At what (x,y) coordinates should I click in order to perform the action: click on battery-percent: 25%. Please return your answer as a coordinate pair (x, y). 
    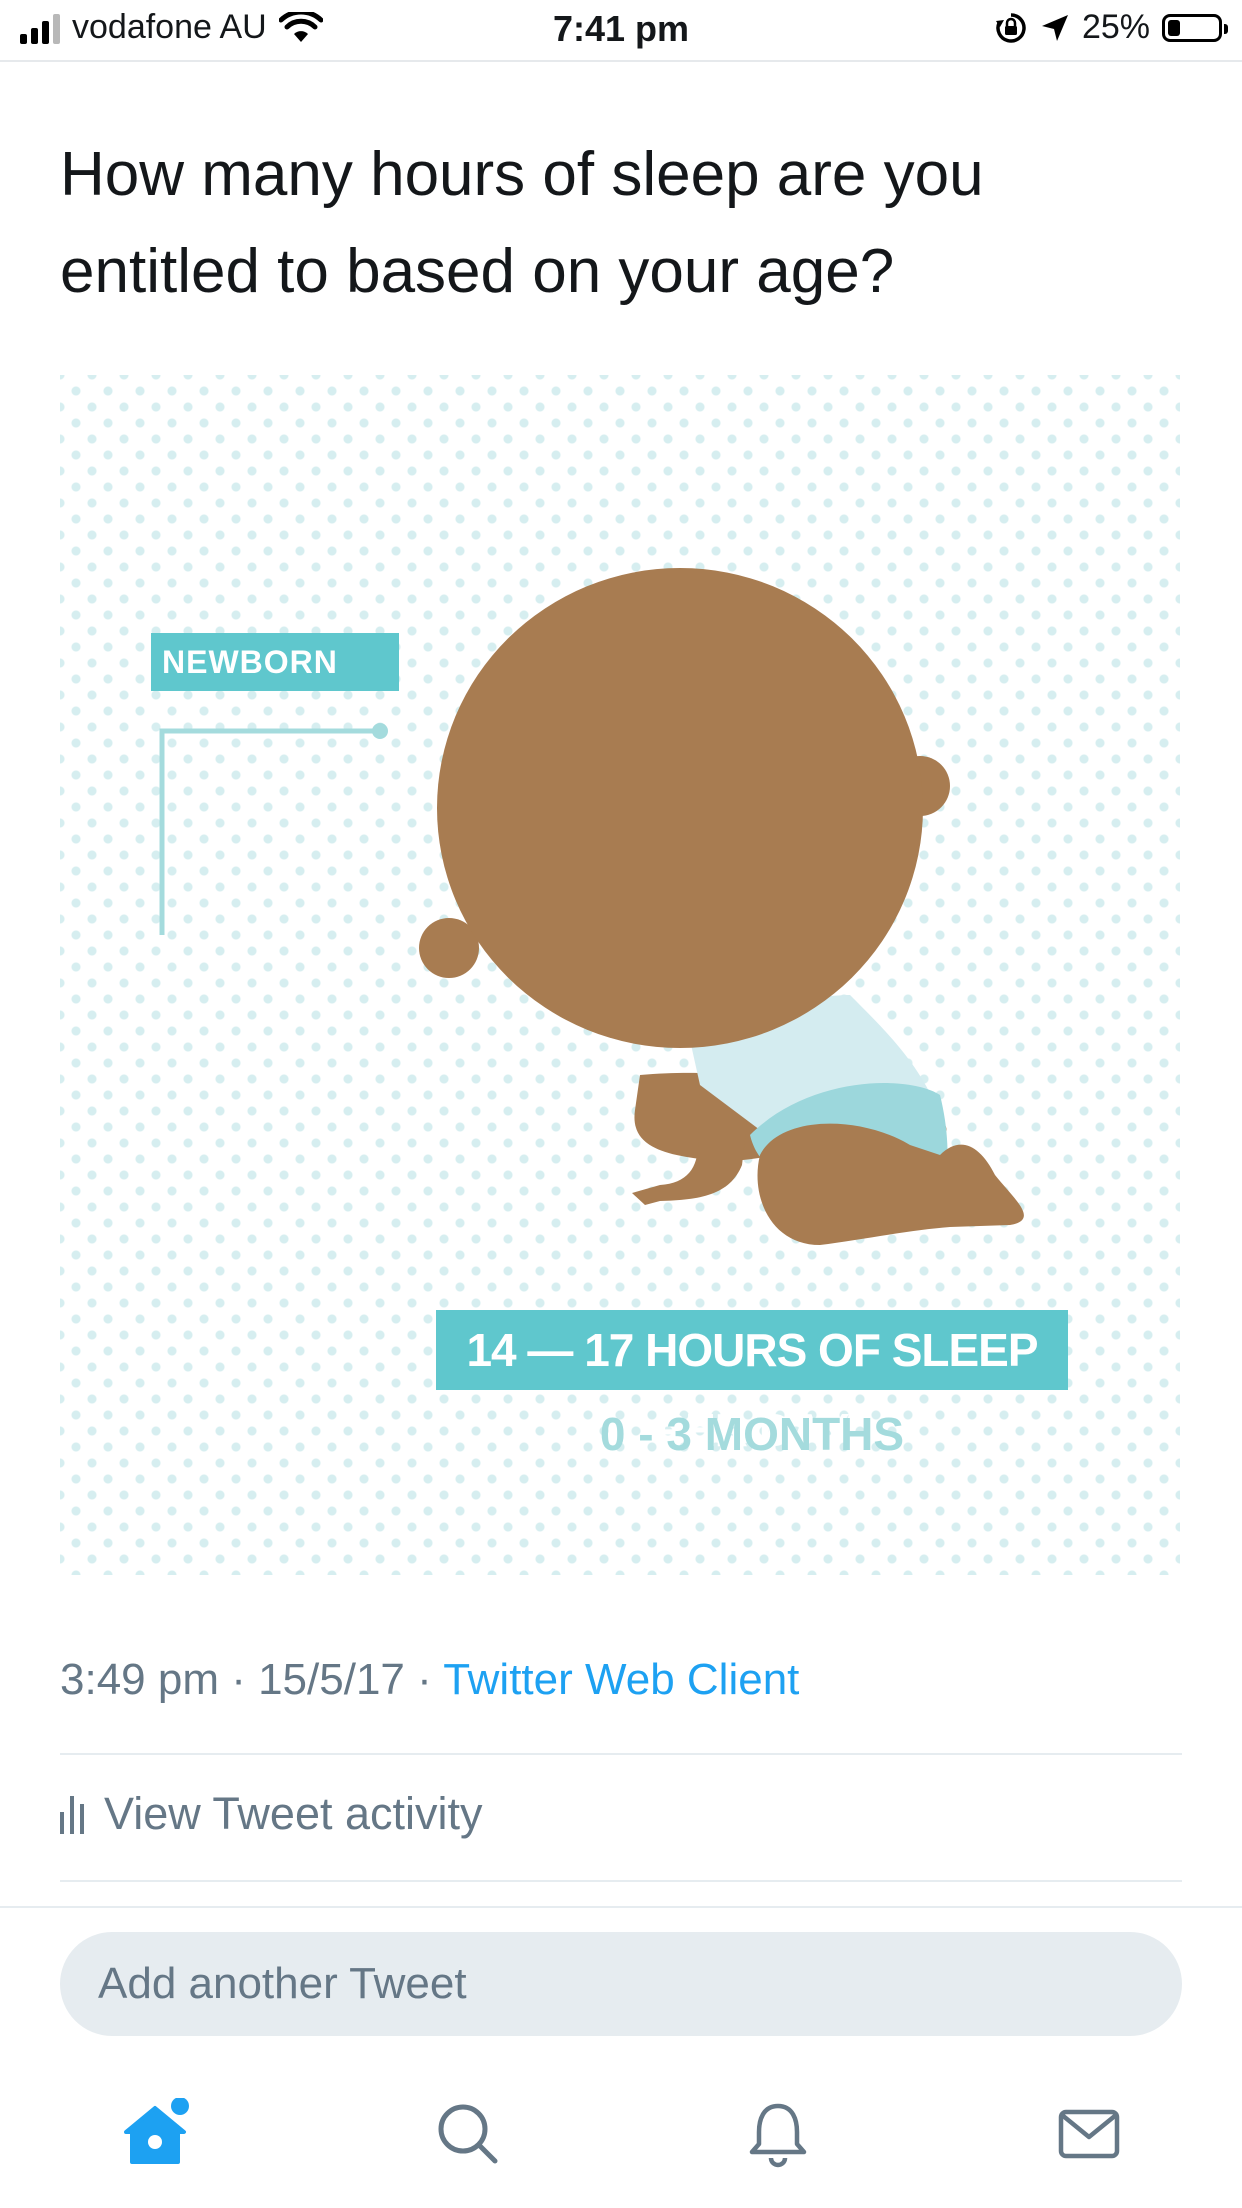
    Looking at the image, I should click on (1115, 27).